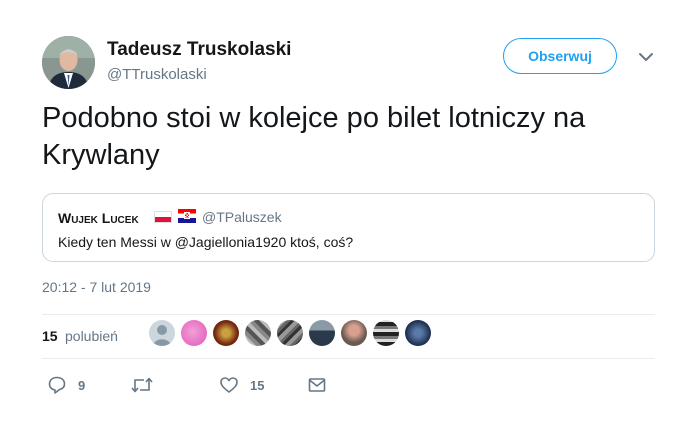 This screenshot has height=429, width=700. Describe the element at coordinates (98, 218) in the screenshot. I see `quoted-author-name: Wujek Lucek` at that location.